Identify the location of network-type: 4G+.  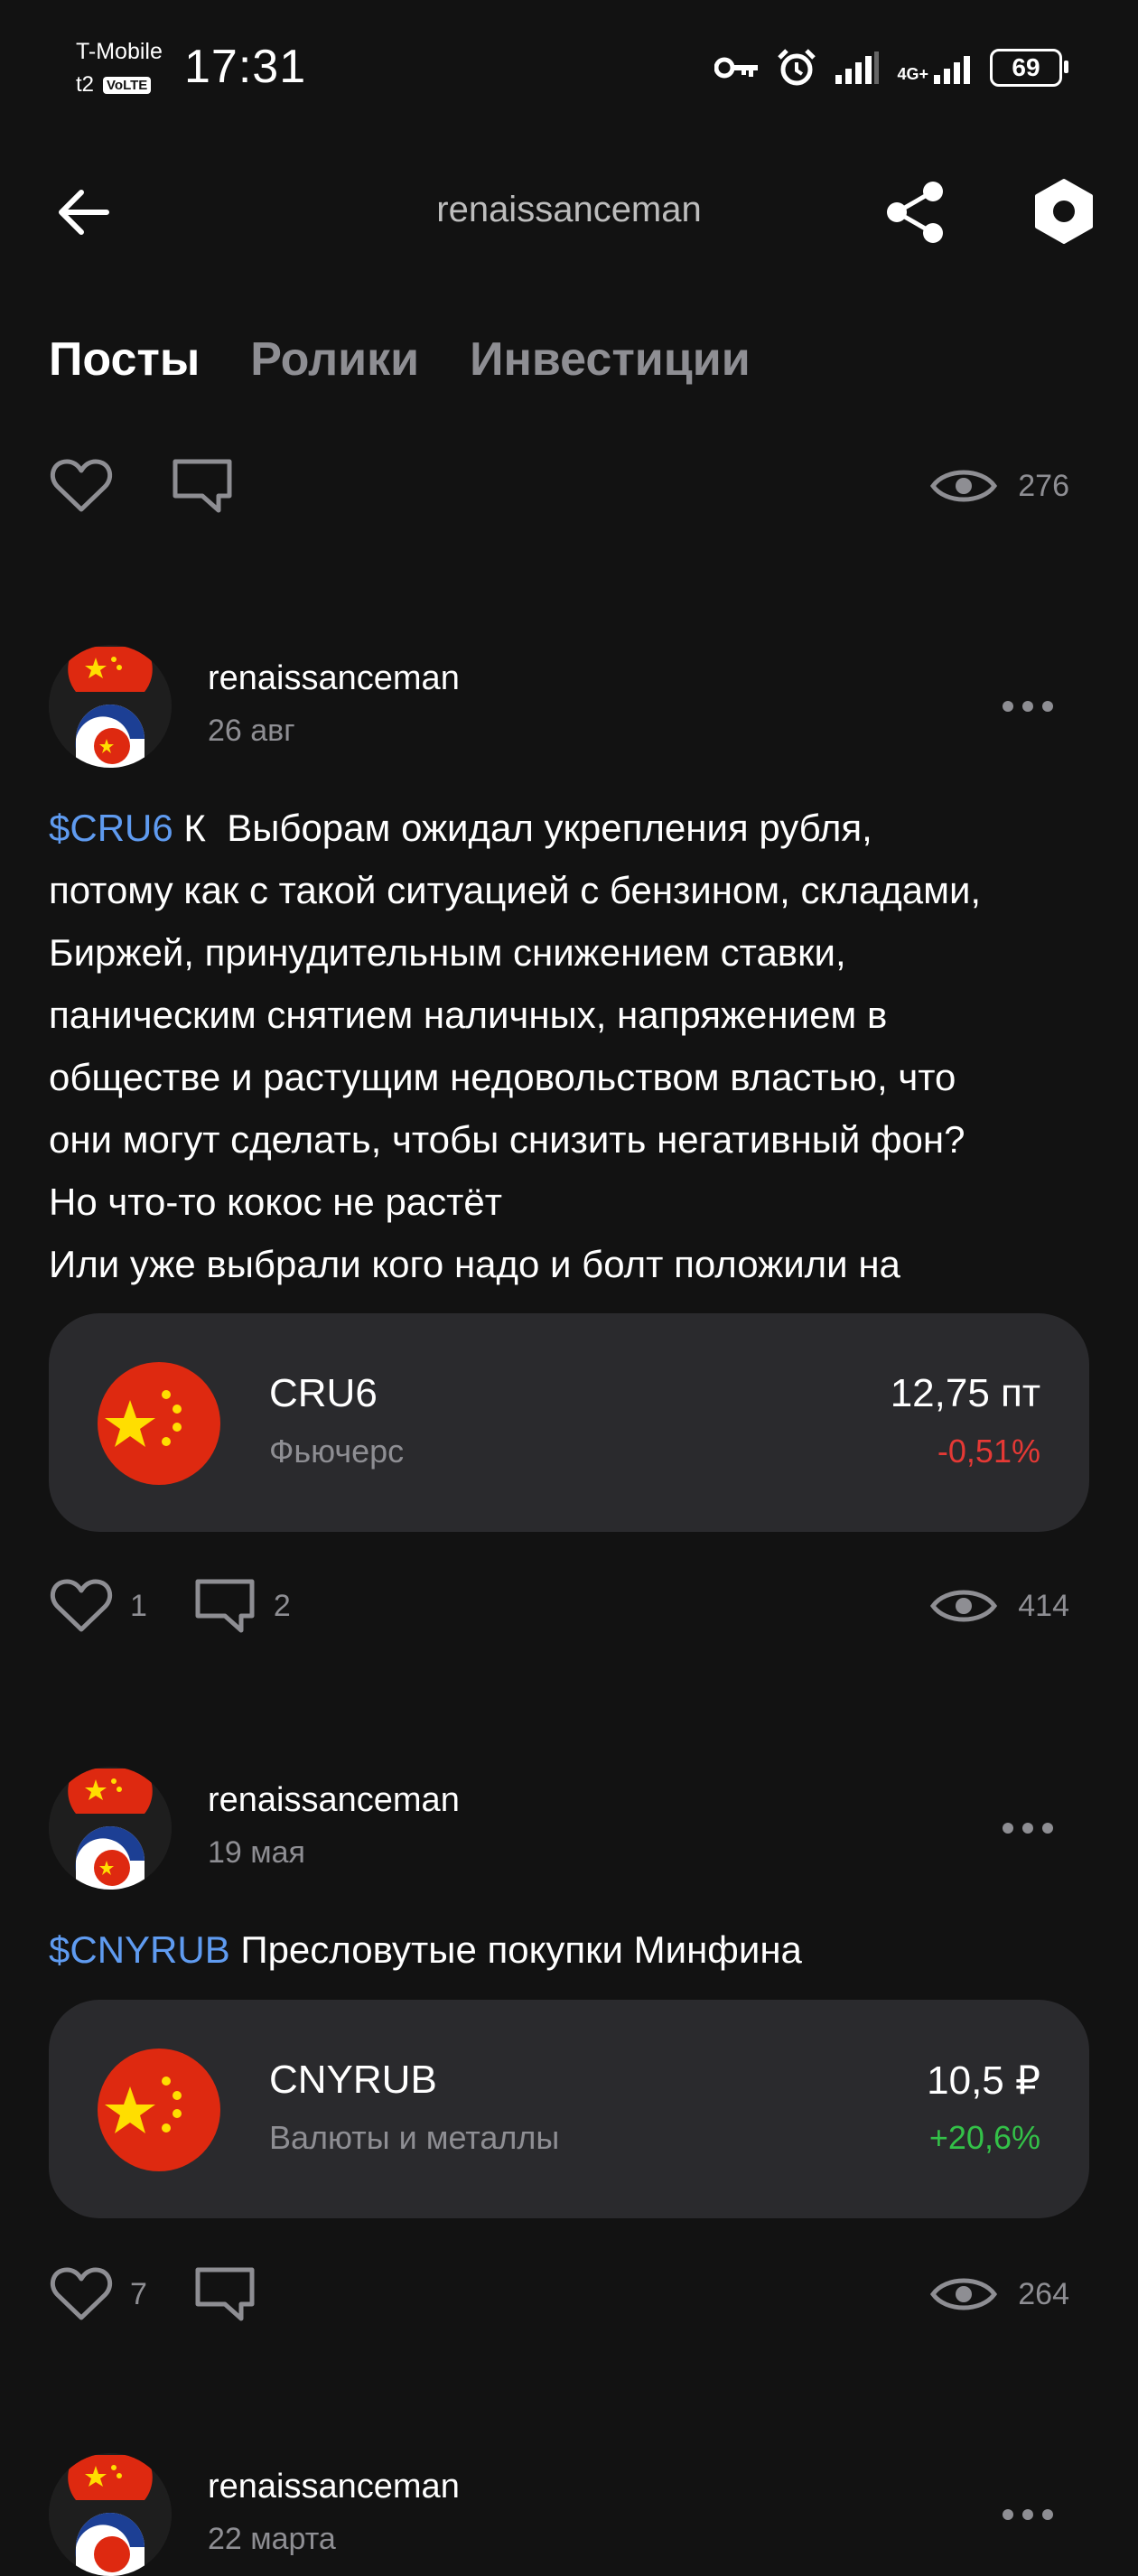
(912, 74).